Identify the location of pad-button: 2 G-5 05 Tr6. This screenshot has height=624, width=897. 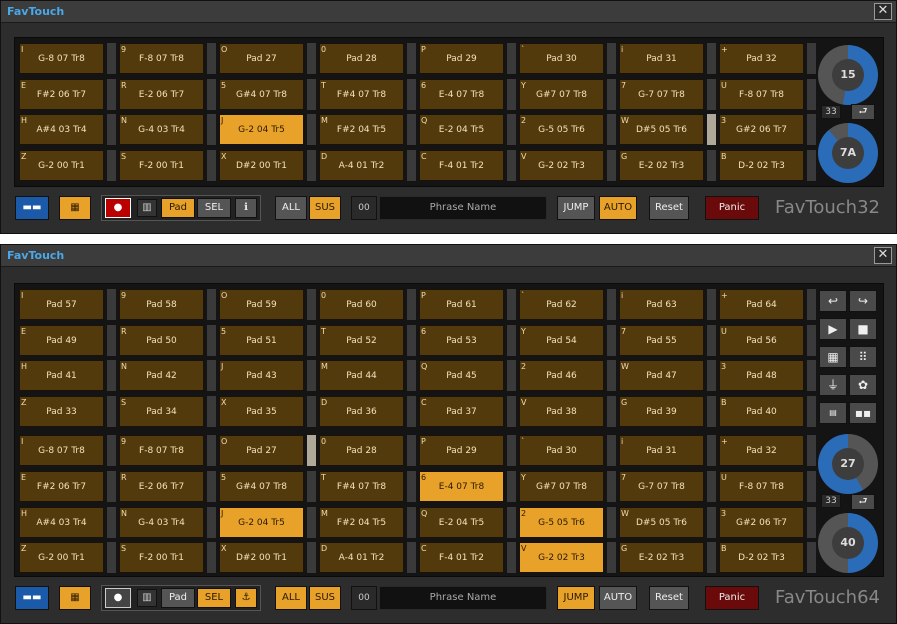
(561, 130).